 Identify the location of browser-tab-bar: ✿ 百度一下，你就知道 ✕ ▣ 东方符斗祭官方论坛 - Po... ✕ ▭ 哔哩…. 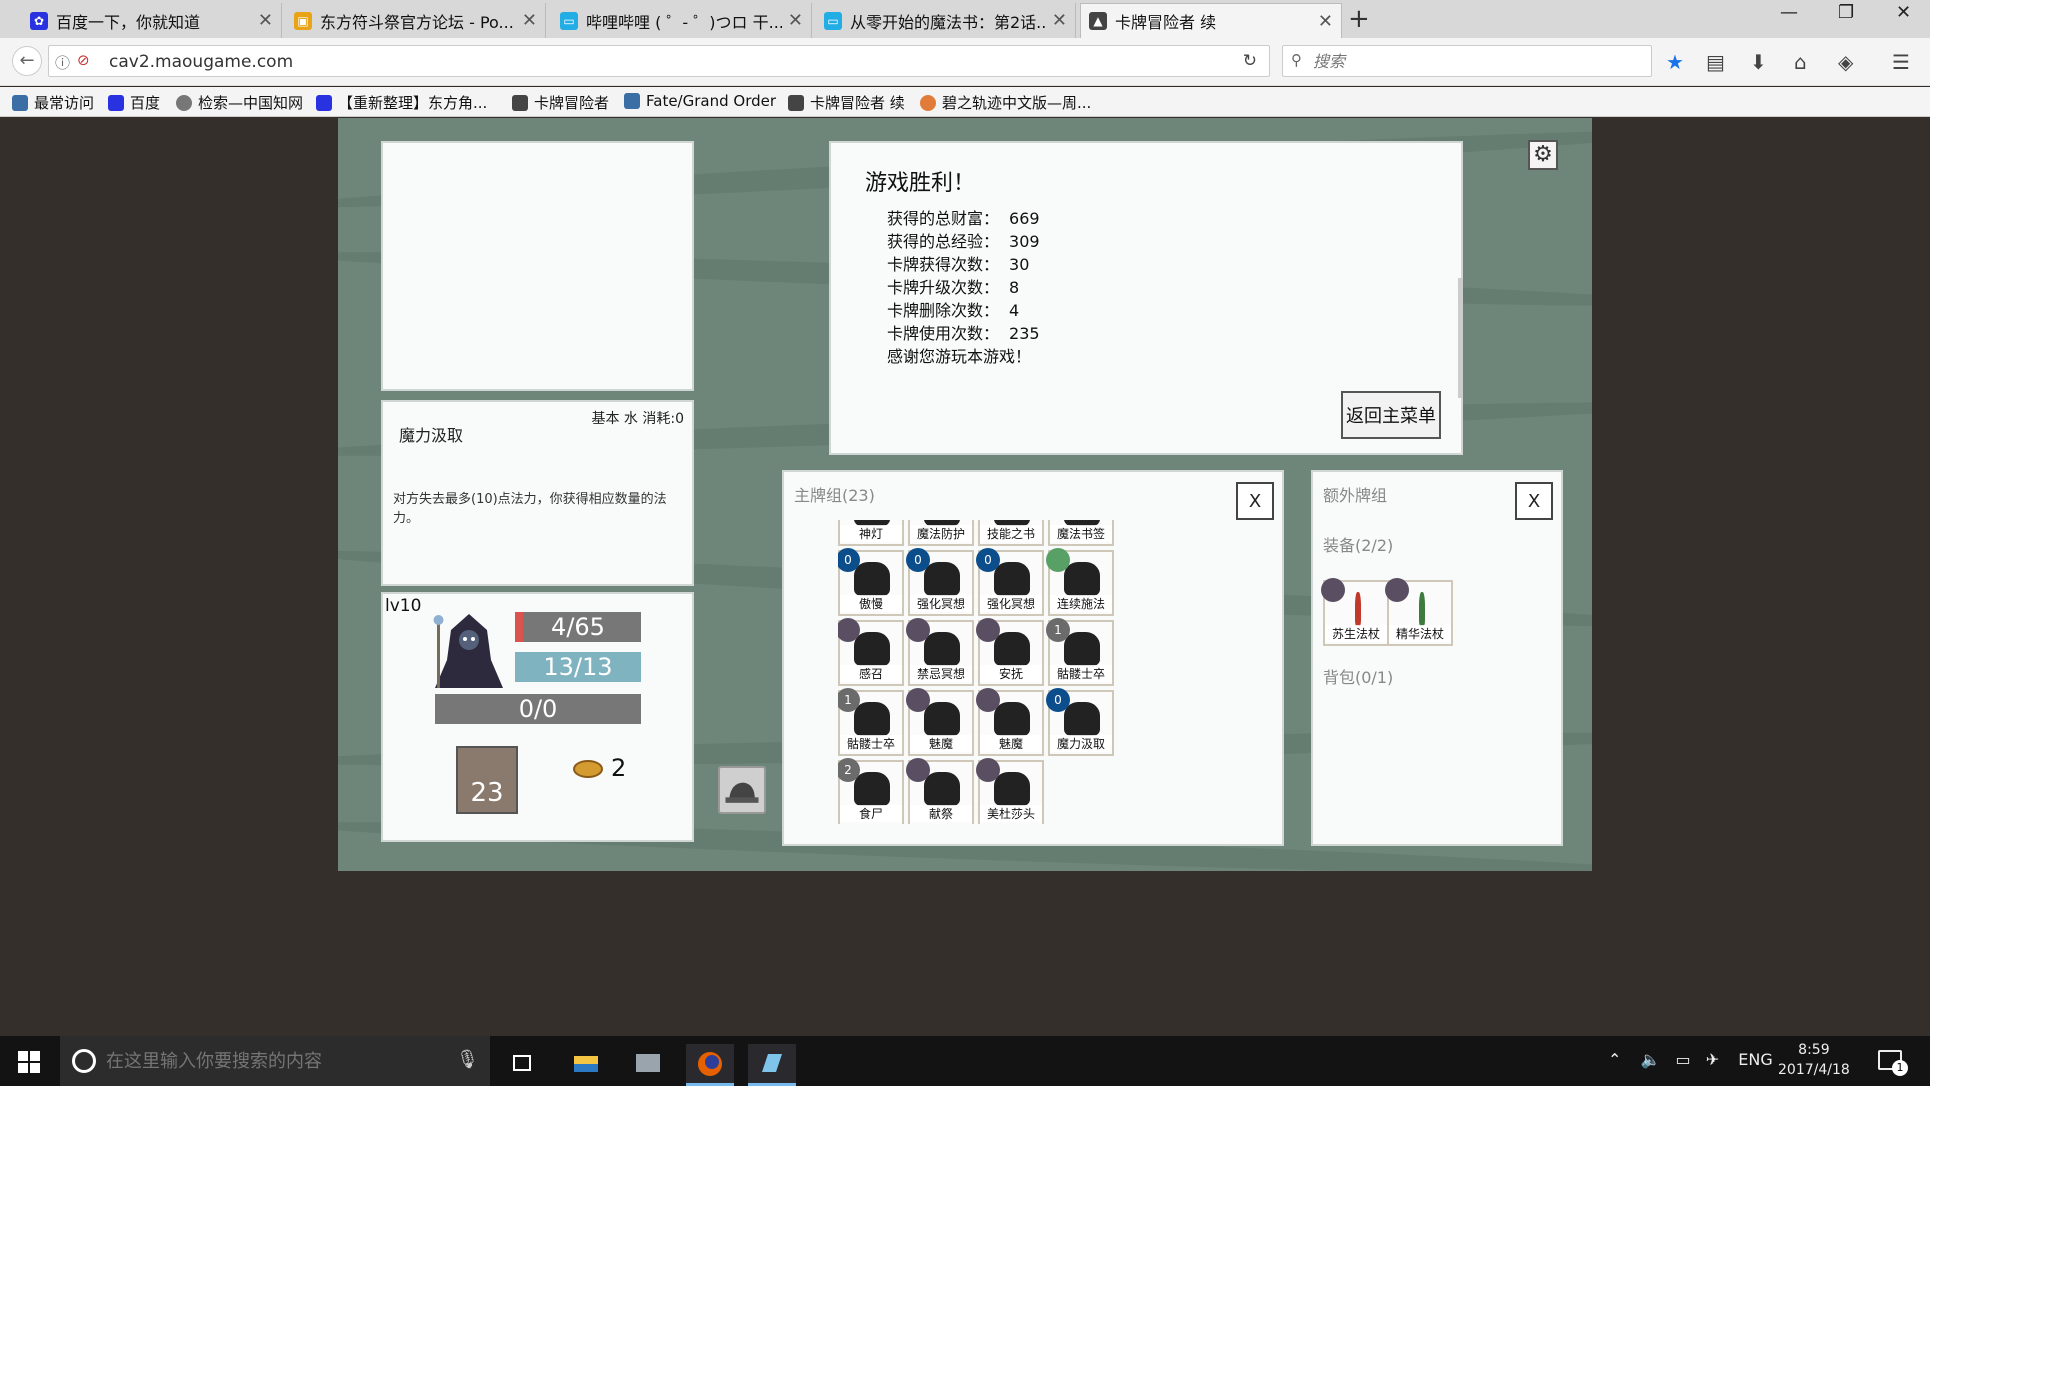
(965, 19).